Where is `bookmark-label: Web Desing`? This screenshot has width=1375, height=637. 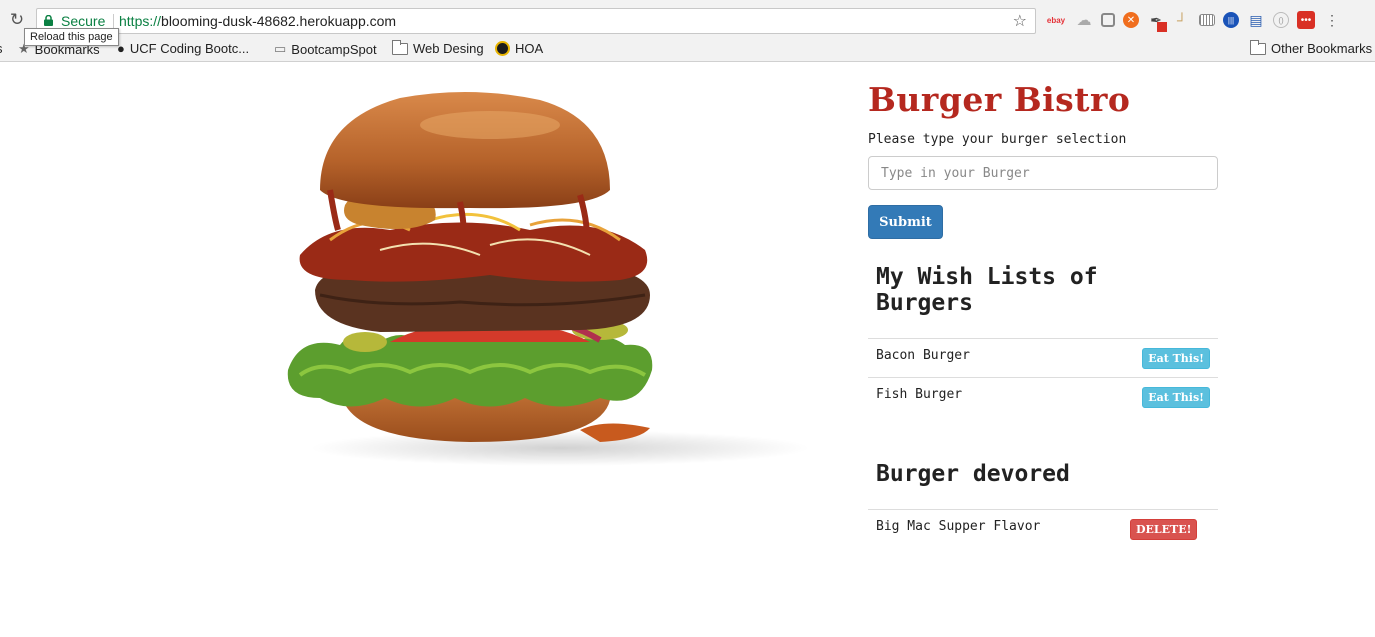
bookmark-label: Web Desing is located at coordinates (448, 48).